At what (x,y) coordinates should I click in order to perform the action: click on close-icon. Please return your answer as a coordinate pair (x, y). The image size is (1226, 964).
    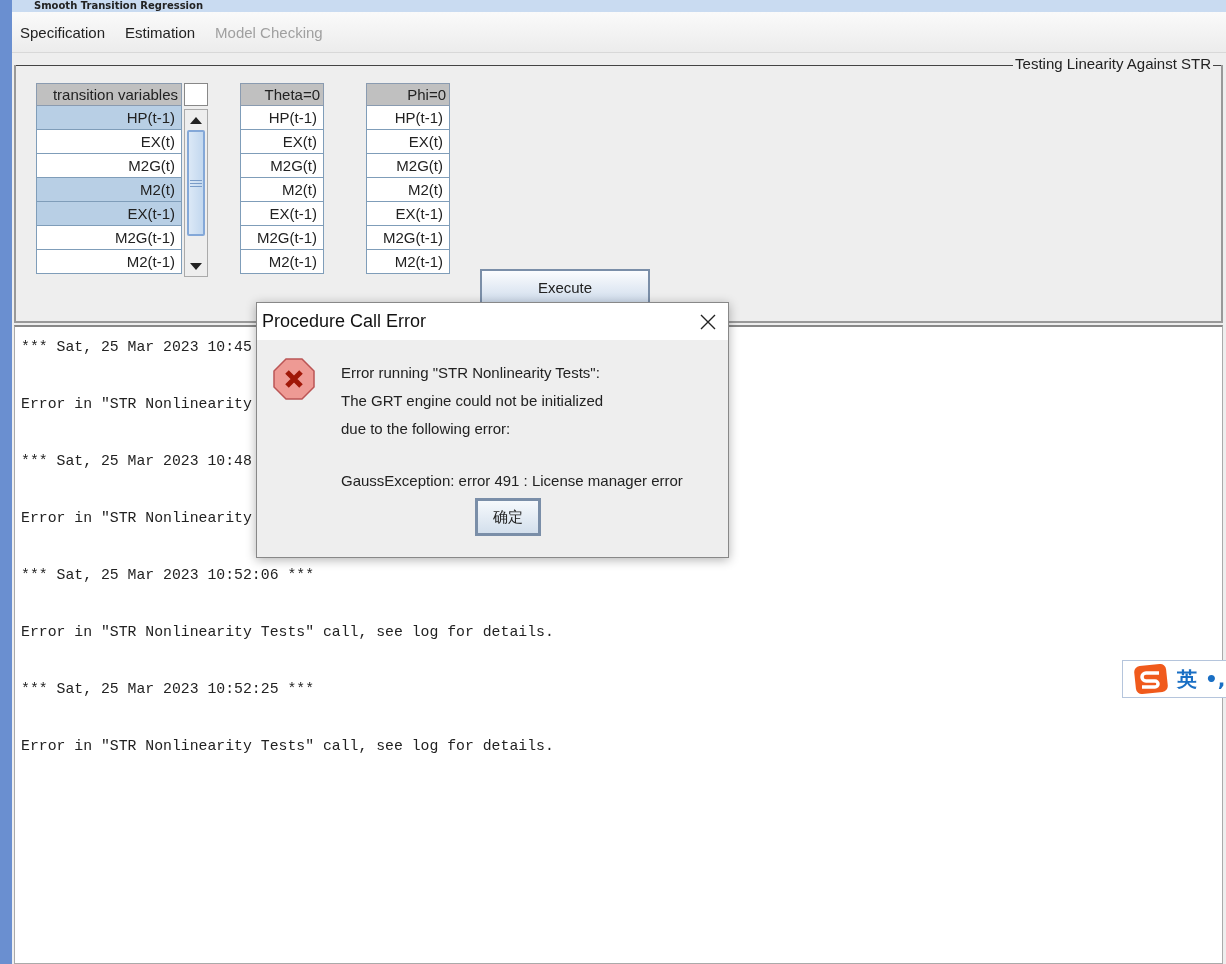
    Looking at the image, I should click on (708, 321).